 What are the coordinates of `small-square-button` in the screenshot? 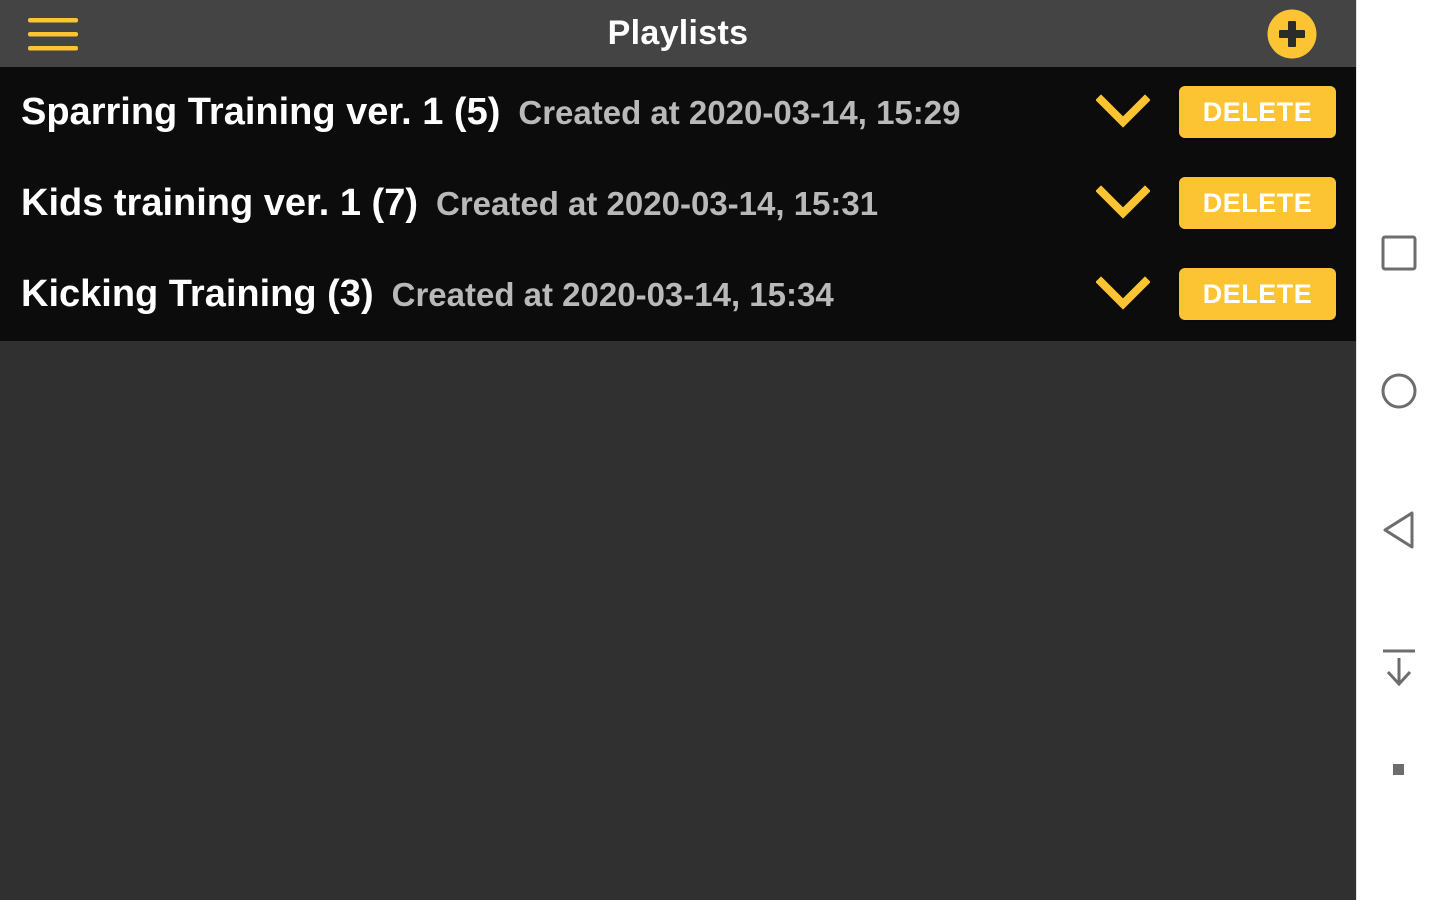 It's located at (1399, 770).